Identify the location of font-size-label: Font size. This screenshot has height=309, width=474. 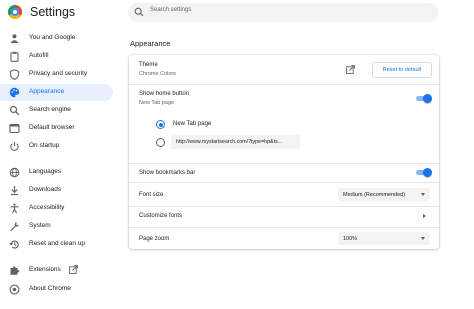
(151, 195).